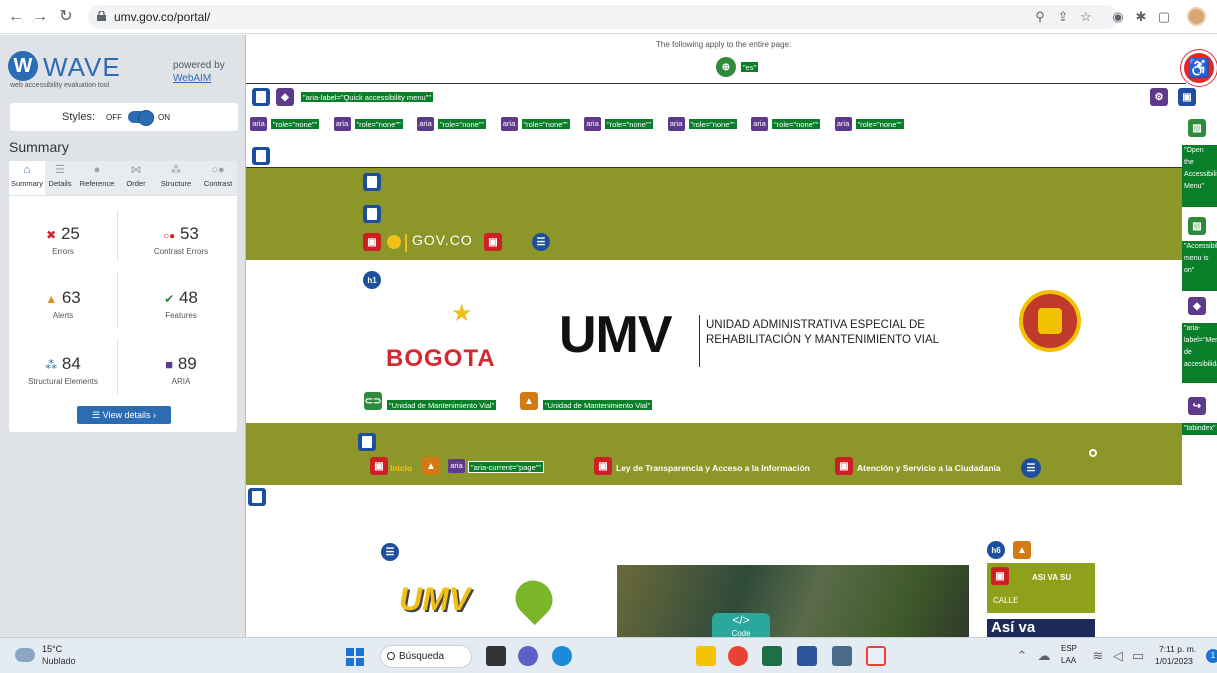 The height and width of the screenshot is (673, 1217). I want to click on speaker-icon: ◁, so click(1118, 656).